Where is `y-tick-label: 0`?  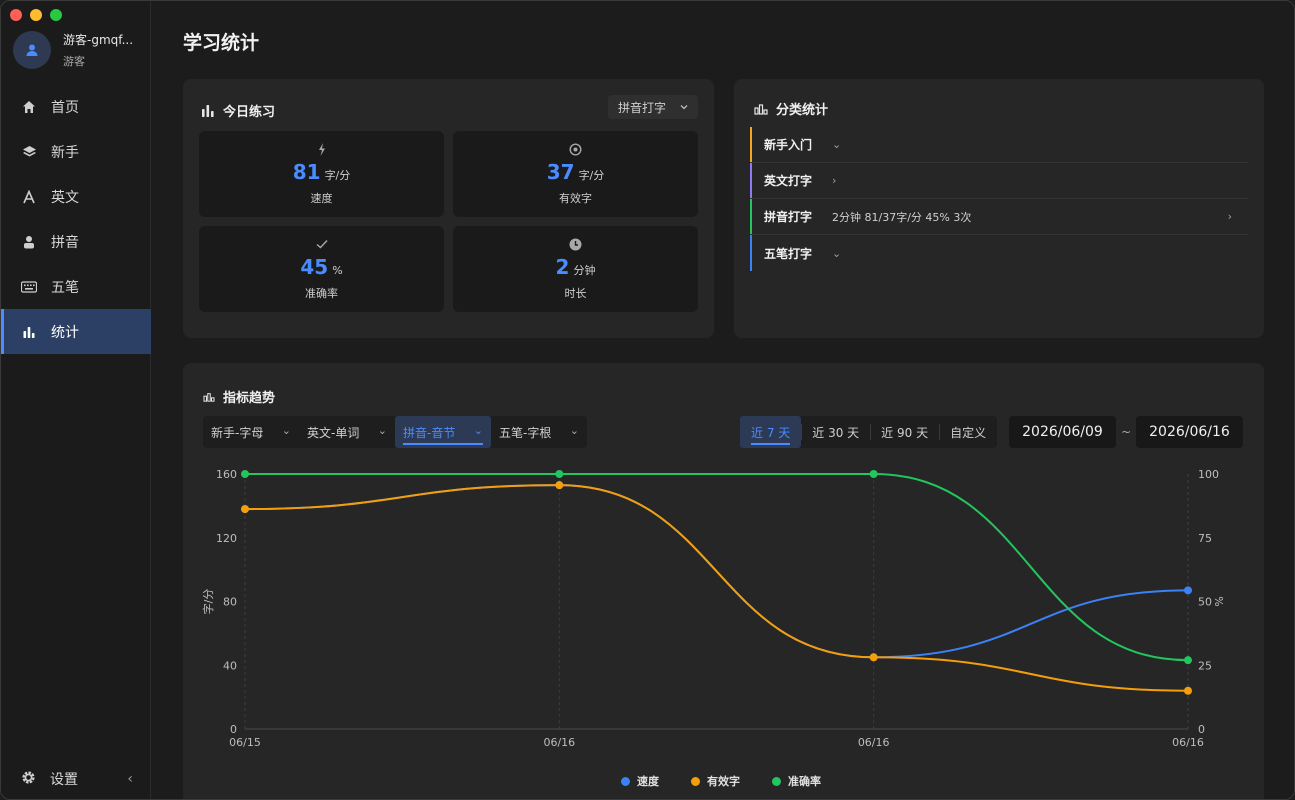
y-tick-label: 0 is located at coordinates (233, 729).